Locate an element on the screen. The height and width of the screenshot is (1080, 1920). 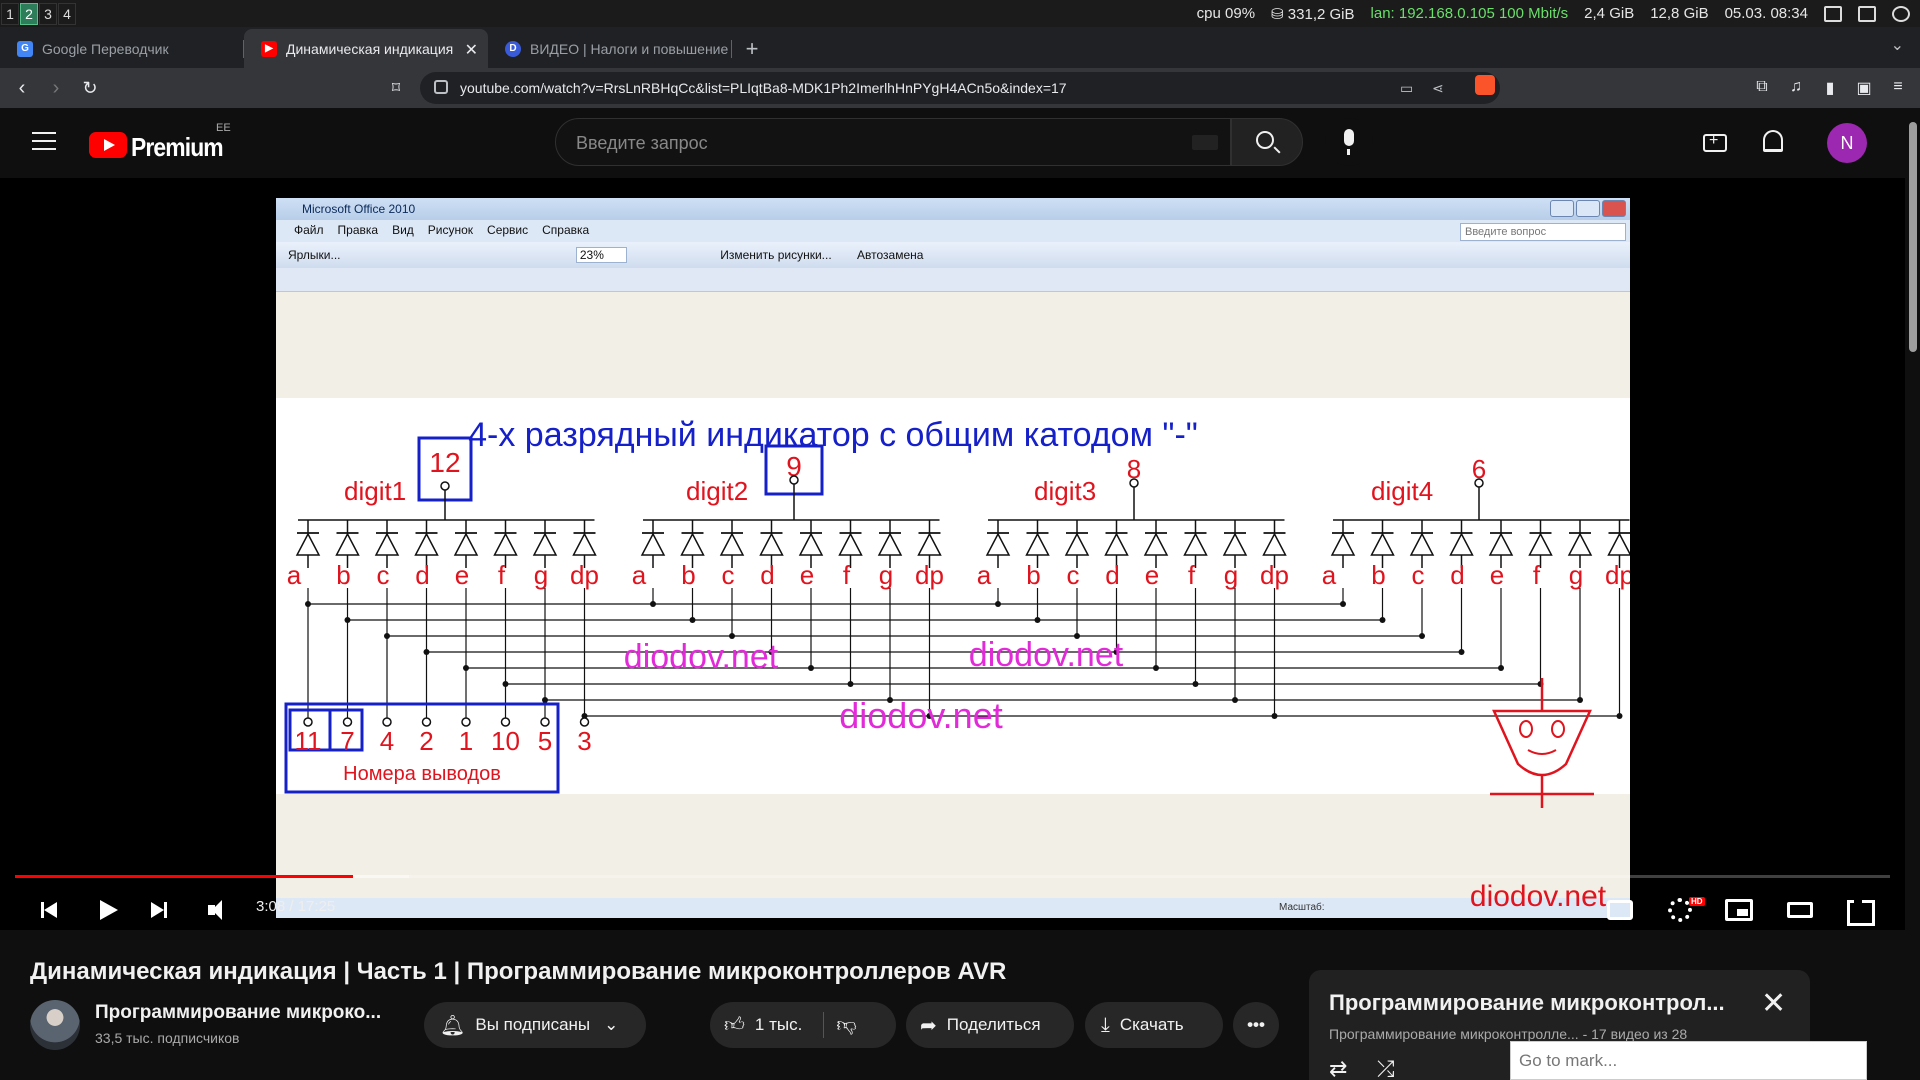
youtube-logo-icon is located at coordinates (108, 145).